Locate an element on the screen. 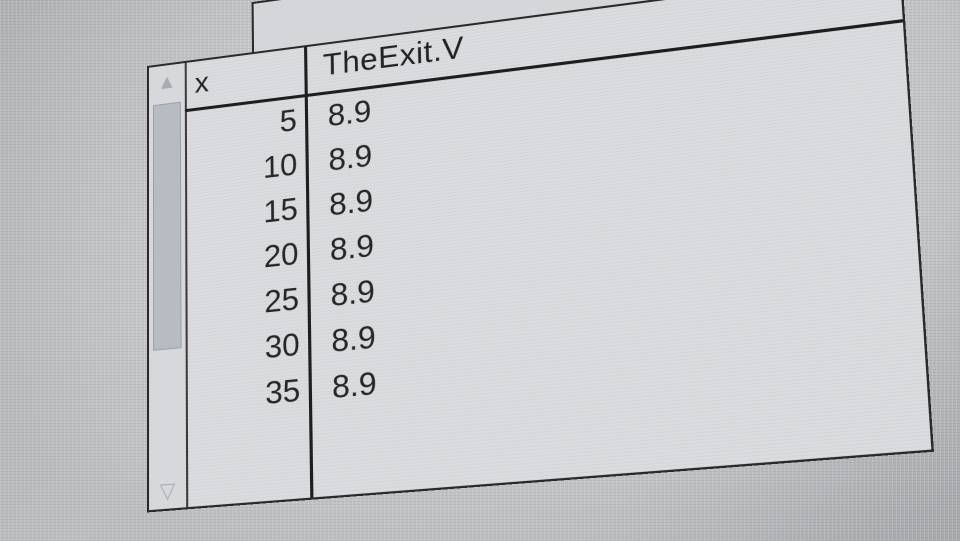 The image size is (960, 541). vertical-scrollbar: ▲ ▽ is located at coordinates (168, 286).